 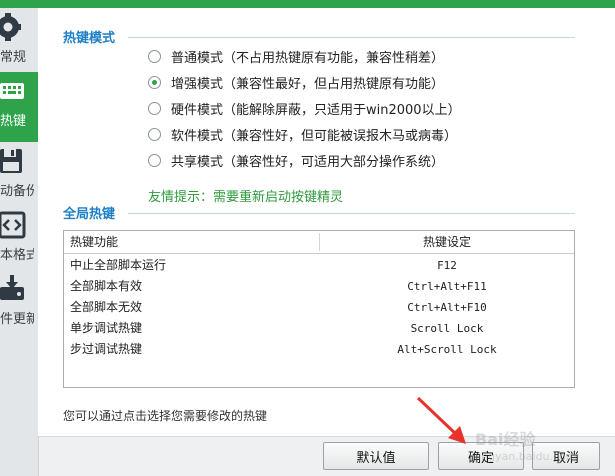 I want to click on update-download-icon, so click(x=12, y=287).